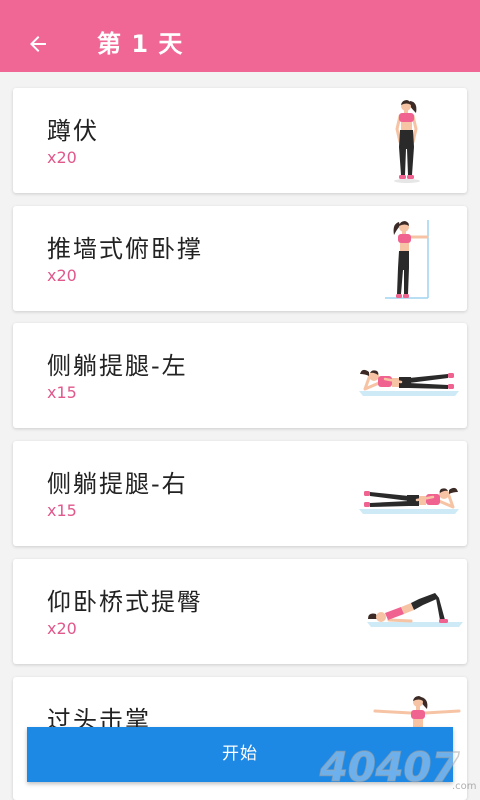 The height and width of the screenshot is (800, 480). What do you see at coordinates (407, 259) in the screenshot?
I see `wall-push-up-figure-icon` at bounding box center [407, 259].